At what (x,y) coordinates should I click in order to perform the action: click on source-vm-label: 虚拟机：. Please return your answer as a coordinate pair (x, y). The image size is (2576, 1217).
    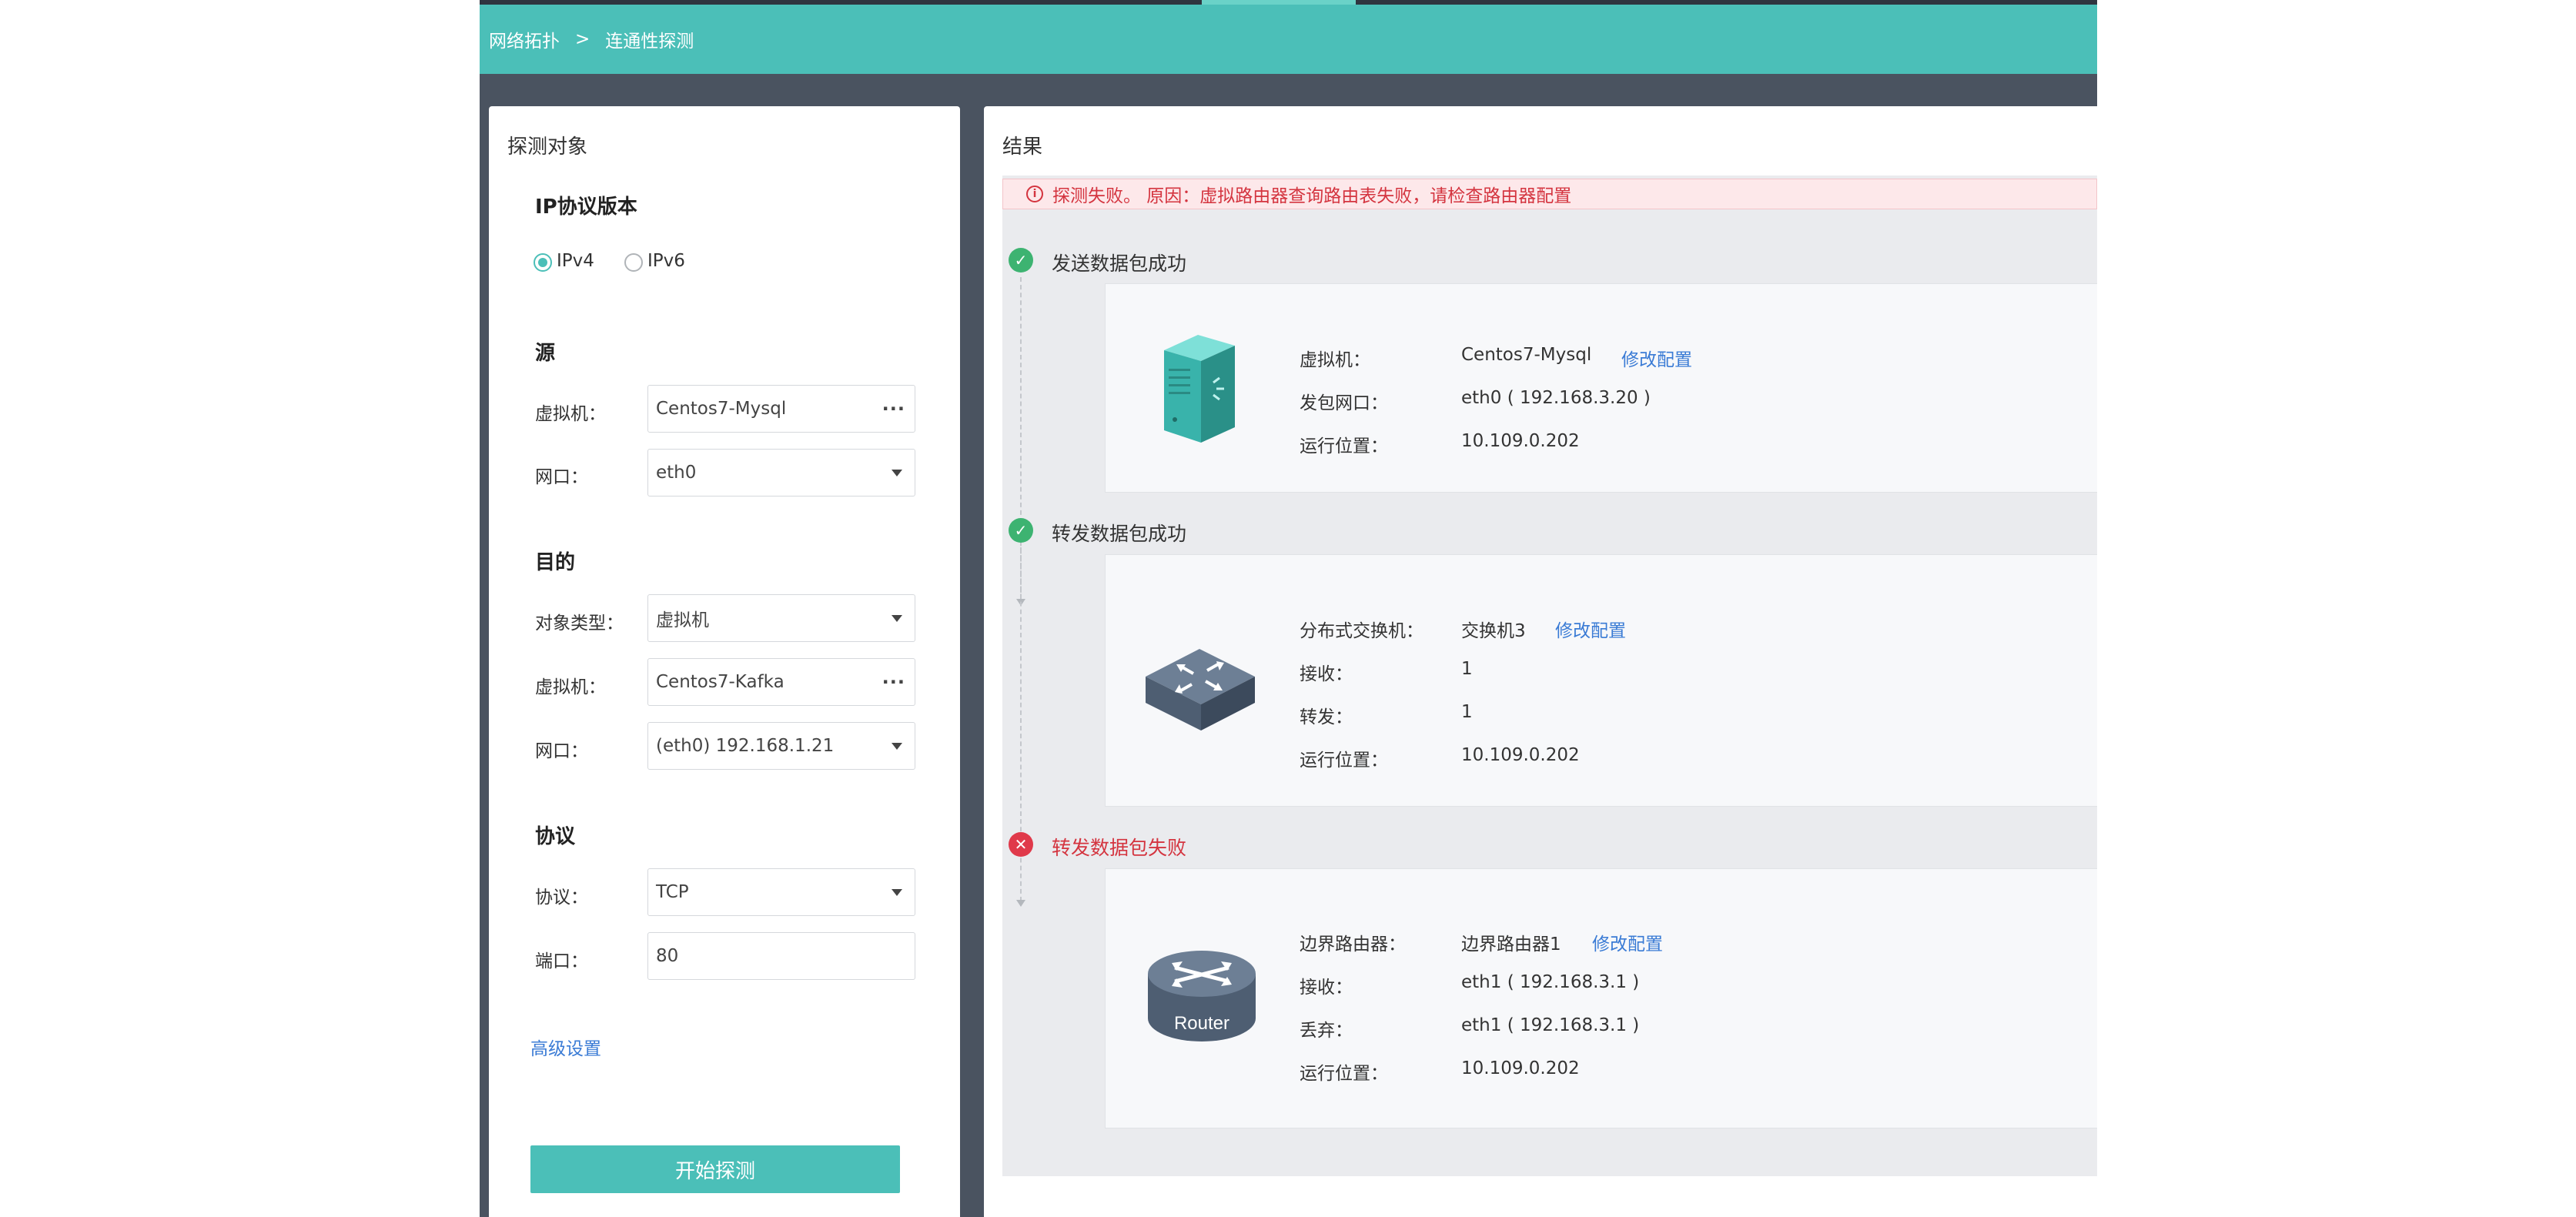
    Looking at the image, I should click on (570, 414).